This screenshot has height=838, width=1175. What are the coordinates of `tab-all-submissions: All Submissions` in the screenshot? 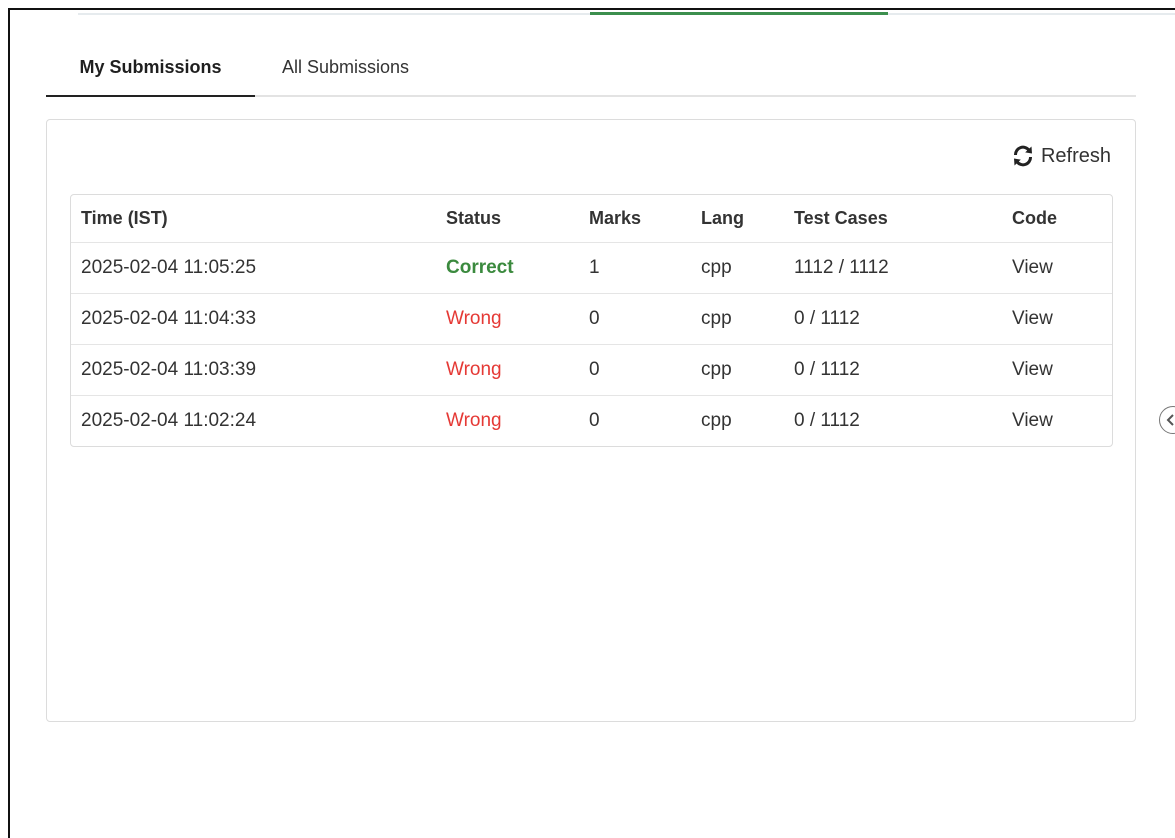 It's located at (345, 74).